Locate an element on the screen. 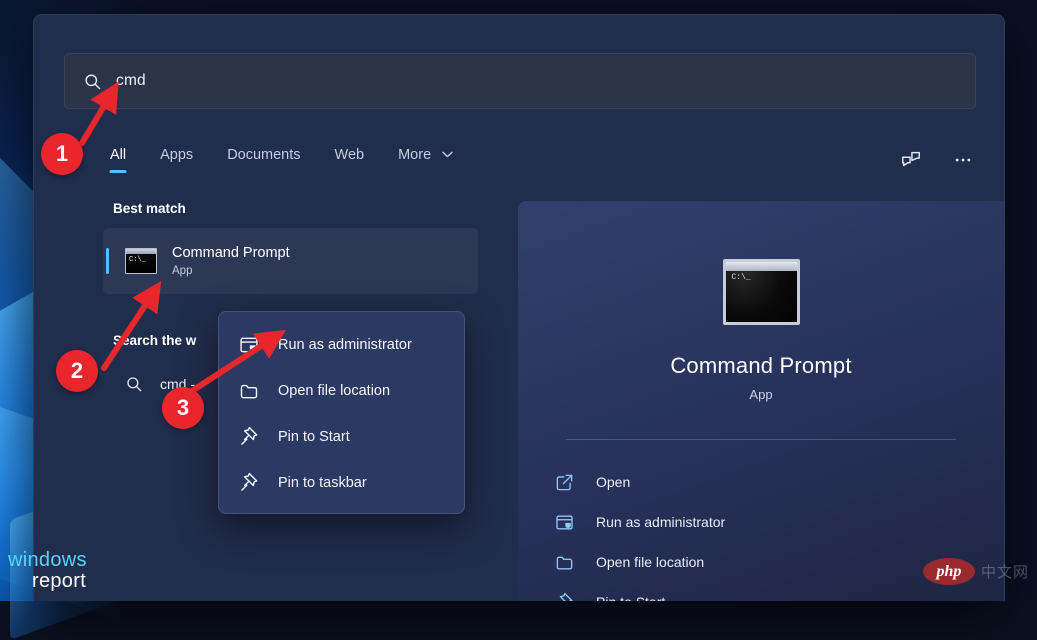 Image resolution: width=1037 pixels, height=640 pixels. annotation-badge-1: 1 is located at coordinates (62, 154).